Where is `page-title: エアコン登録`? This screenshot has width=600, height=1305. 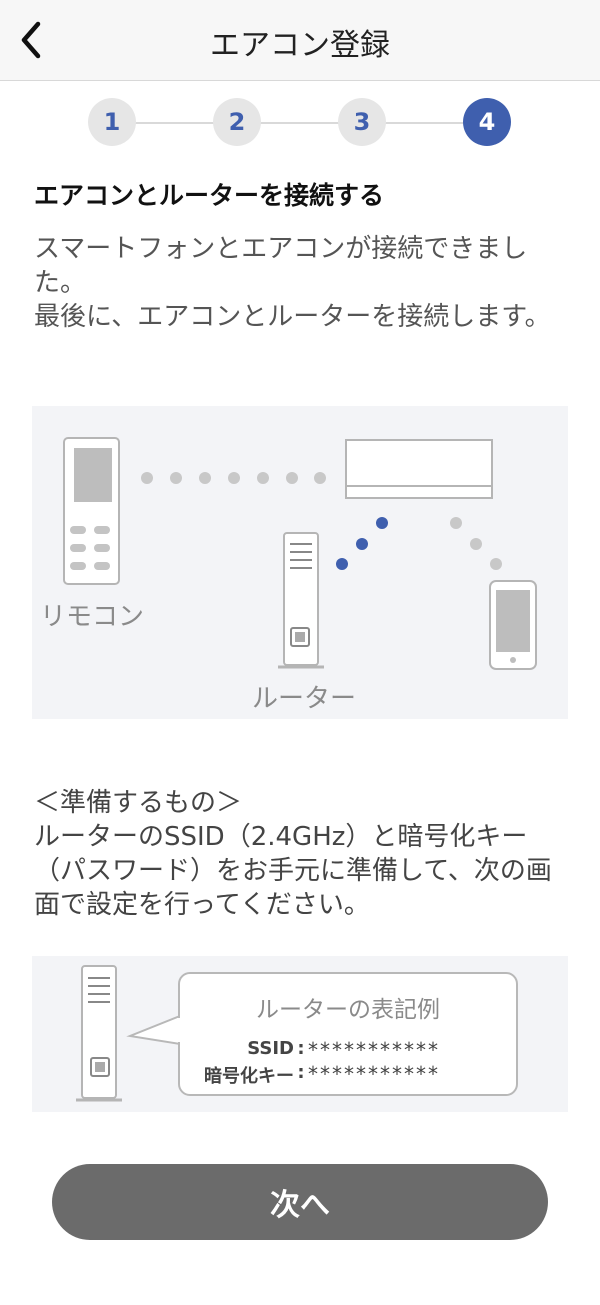
page-title: エアコン登録 is located at coordinates (300, 45).